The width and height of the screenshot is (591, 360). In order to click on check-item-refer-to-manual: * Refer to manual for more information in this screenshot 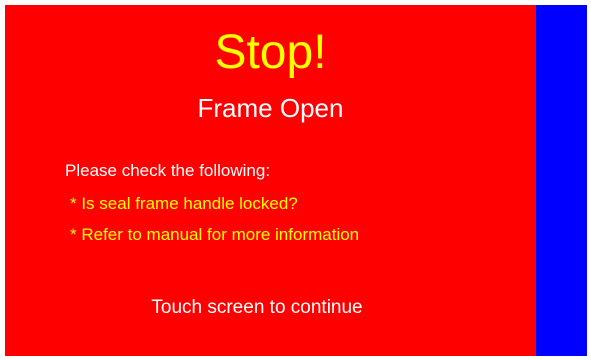, I will do `click(215, 234)`.